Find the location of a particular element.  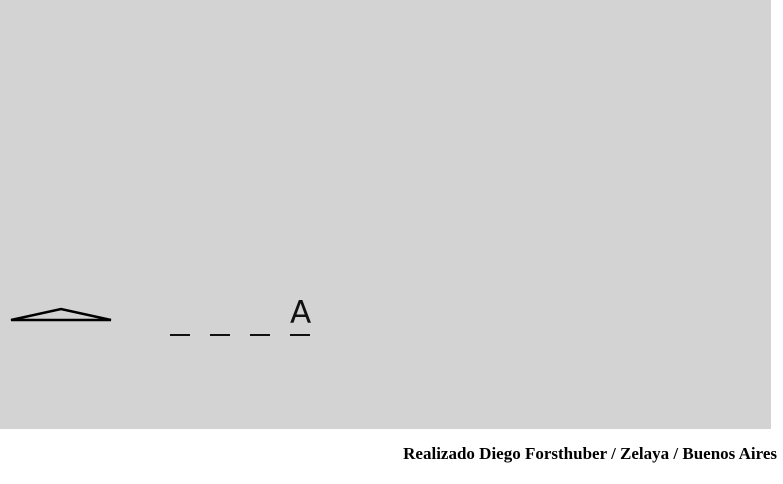

word-blanks: A is located at coordinates (240, 314).